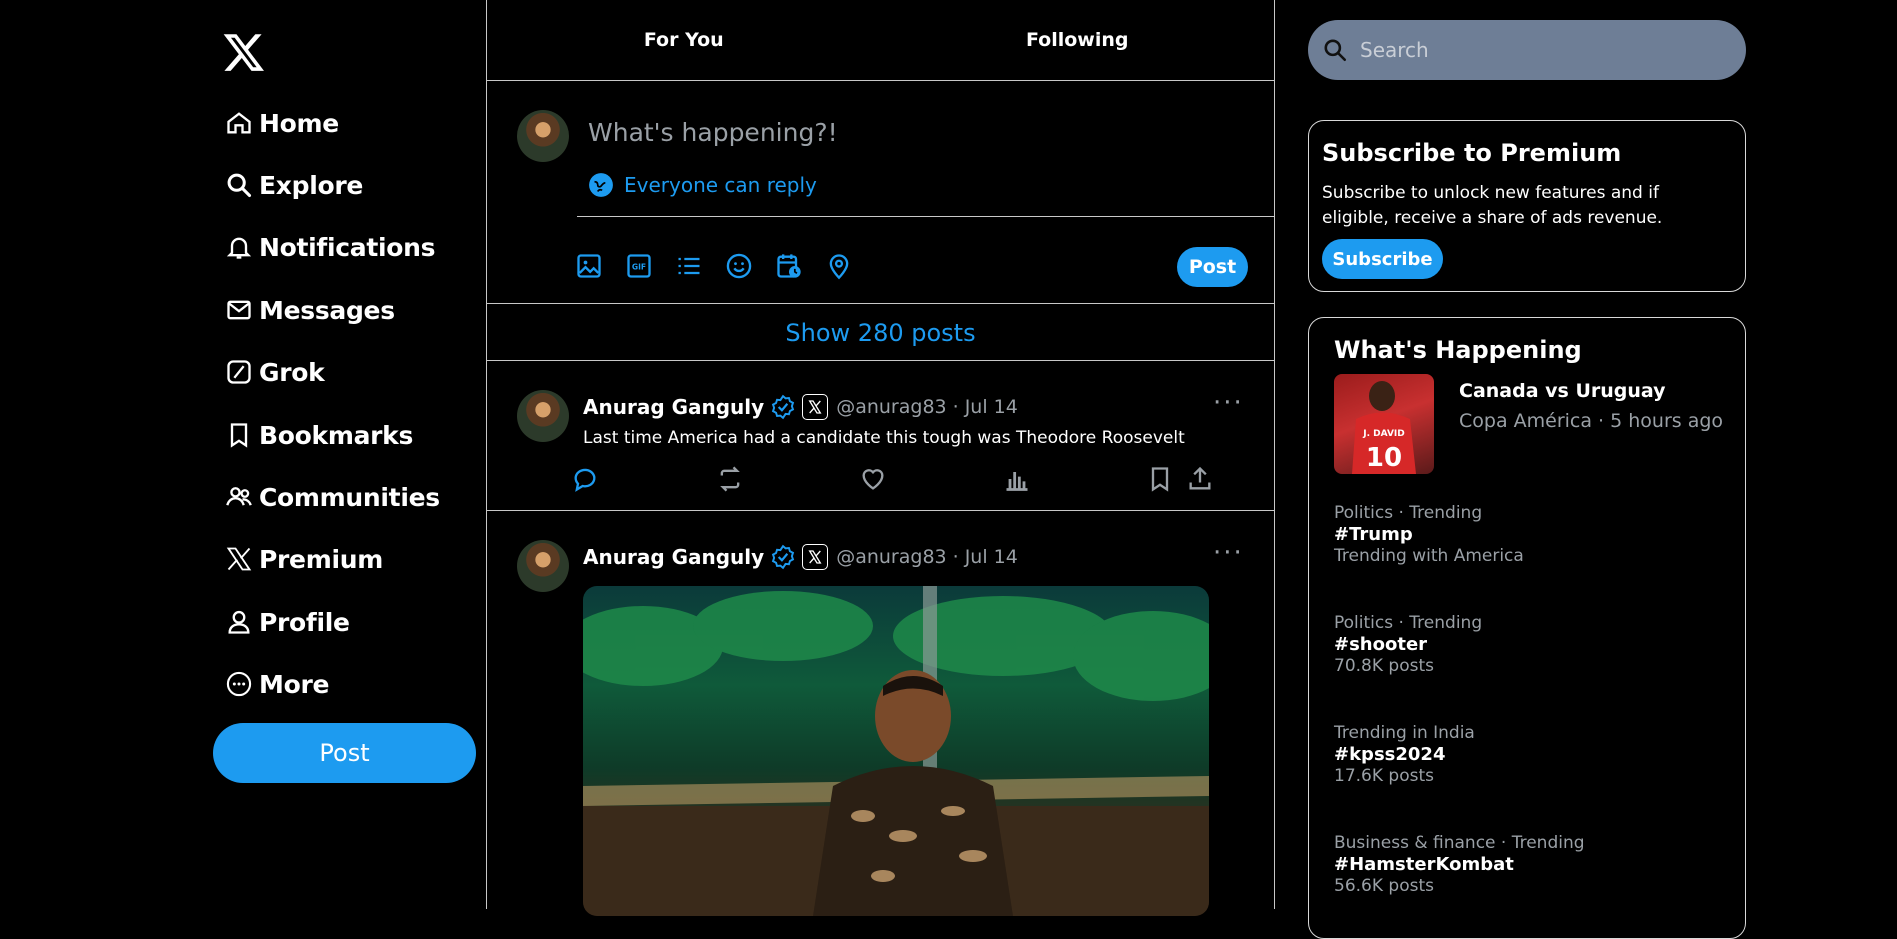  I want to click on trend-count: 70.8K posts, so click(1384, 666).